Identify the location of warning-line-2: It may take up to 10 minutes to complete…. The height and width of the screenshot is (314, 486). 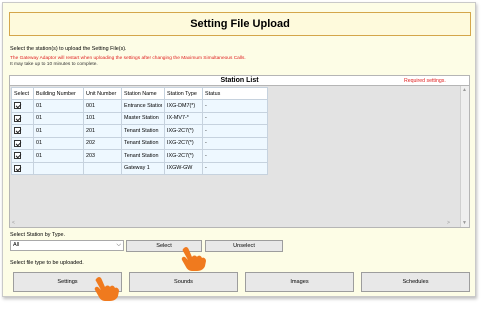
(54, 64).